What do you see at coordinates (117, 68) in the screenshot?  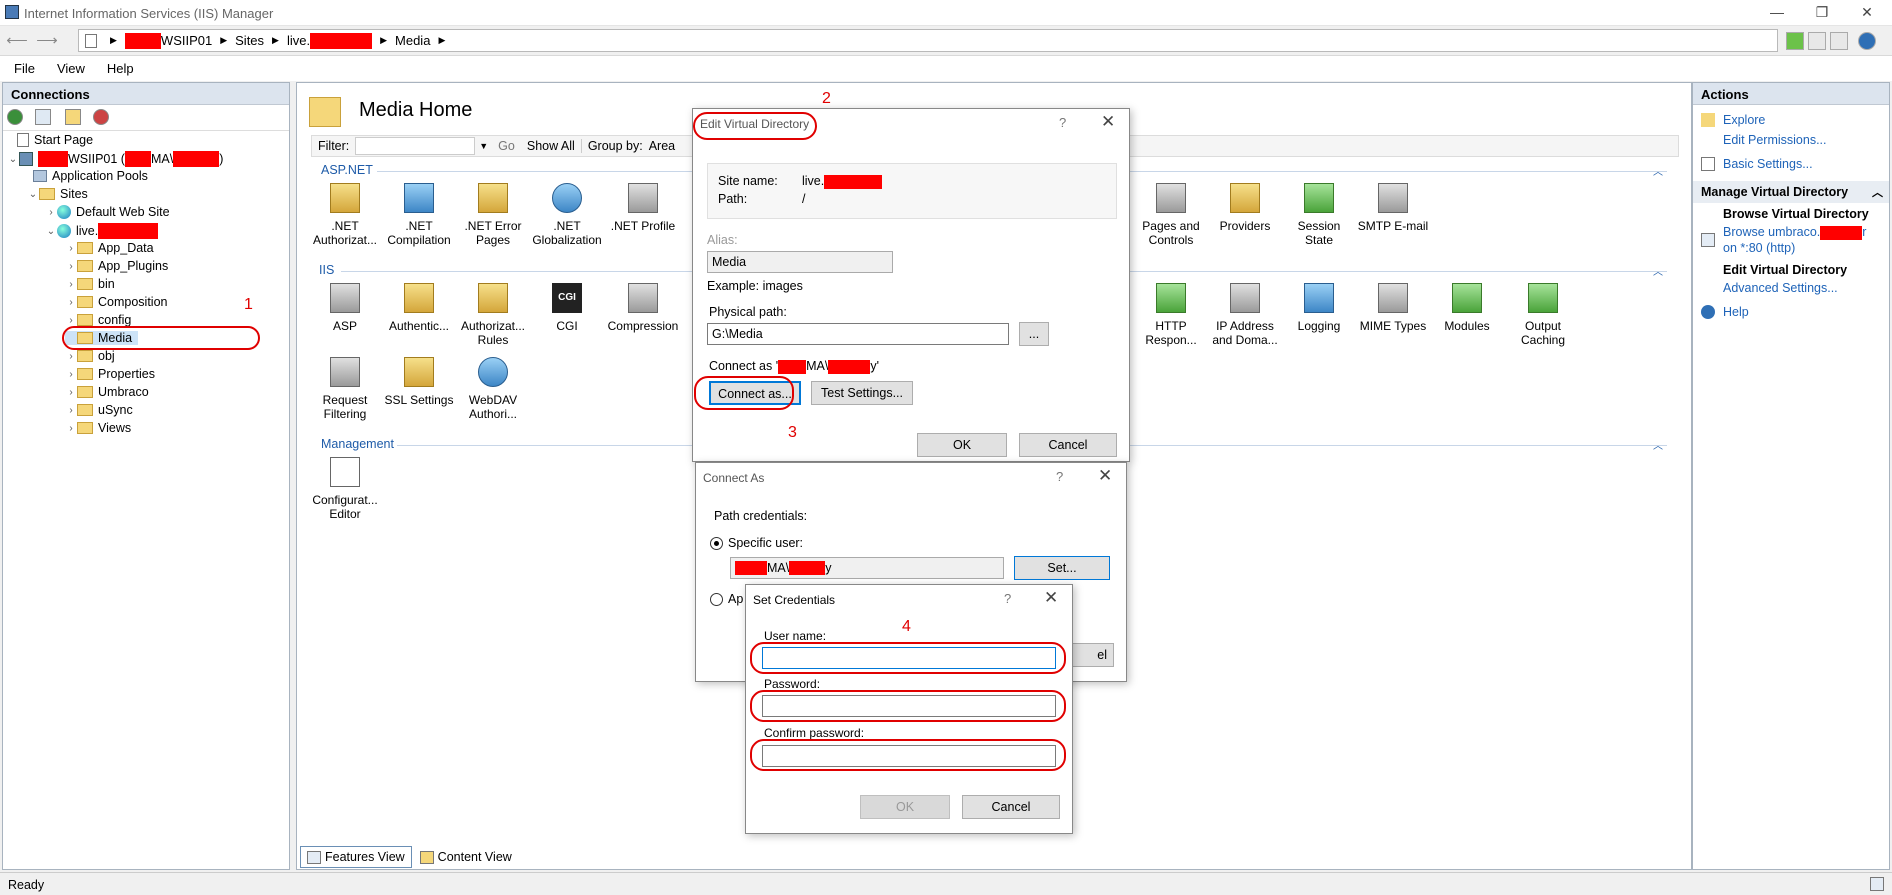 I see `menu-help: Help` at bounding box center [117, 68].